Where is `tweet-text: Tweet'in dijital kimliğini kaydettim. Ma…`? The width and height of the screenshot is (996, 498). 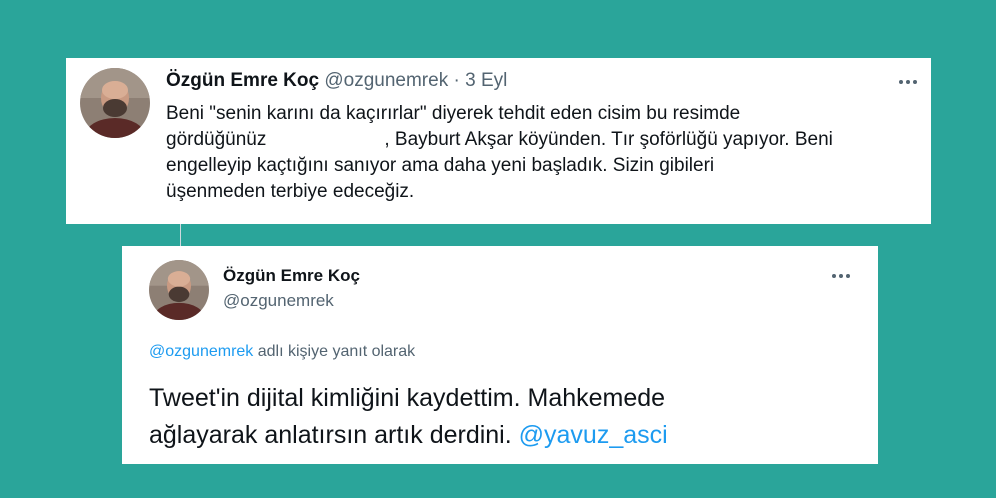 tweet-text: Tweet'in dijital kimliğini kaydettim. Ma… is located at coordinates (504, 417).